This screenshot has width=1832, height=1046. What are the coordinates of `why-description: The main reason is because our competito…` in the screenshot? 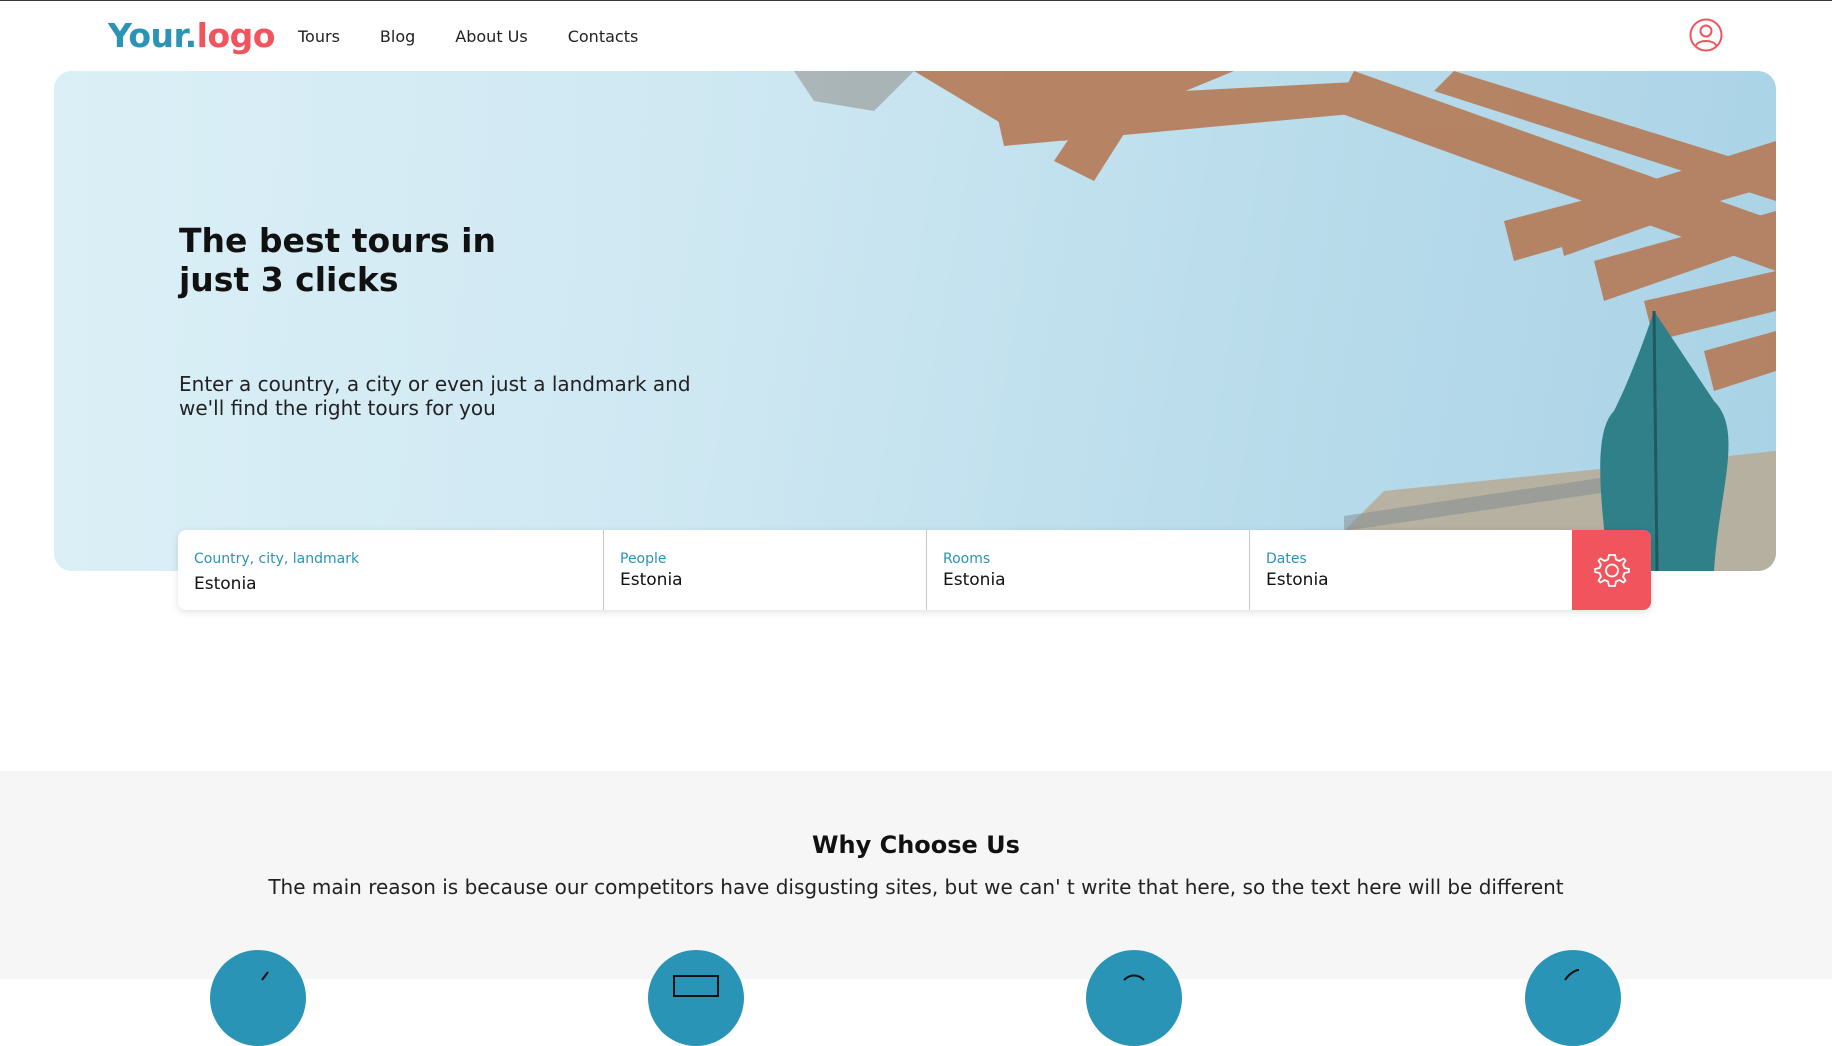 It's located at (916, 887).